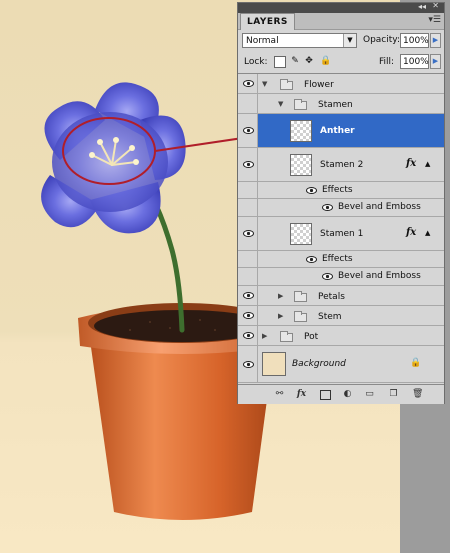 The width and height of the screenshot is (450, 553). I want to click on layer-name: Stamen 1, so click(342, 234).